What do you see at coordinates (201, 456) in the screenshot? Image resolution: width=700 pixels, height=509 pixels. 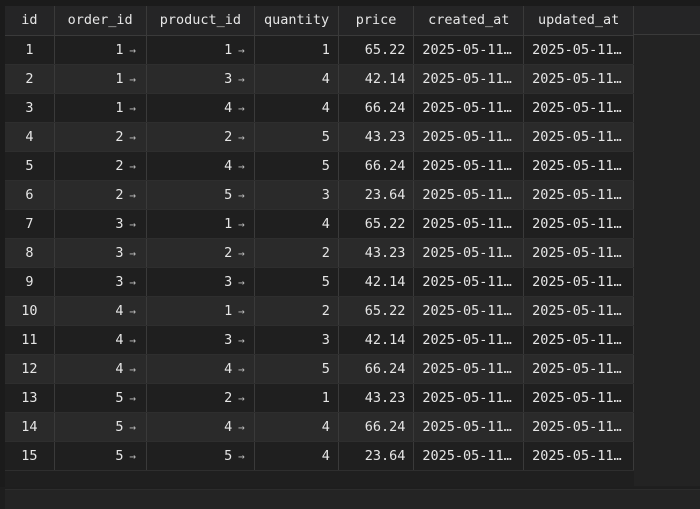 I see `cell-product-id: 5 →` at bounding box center [201, 456].